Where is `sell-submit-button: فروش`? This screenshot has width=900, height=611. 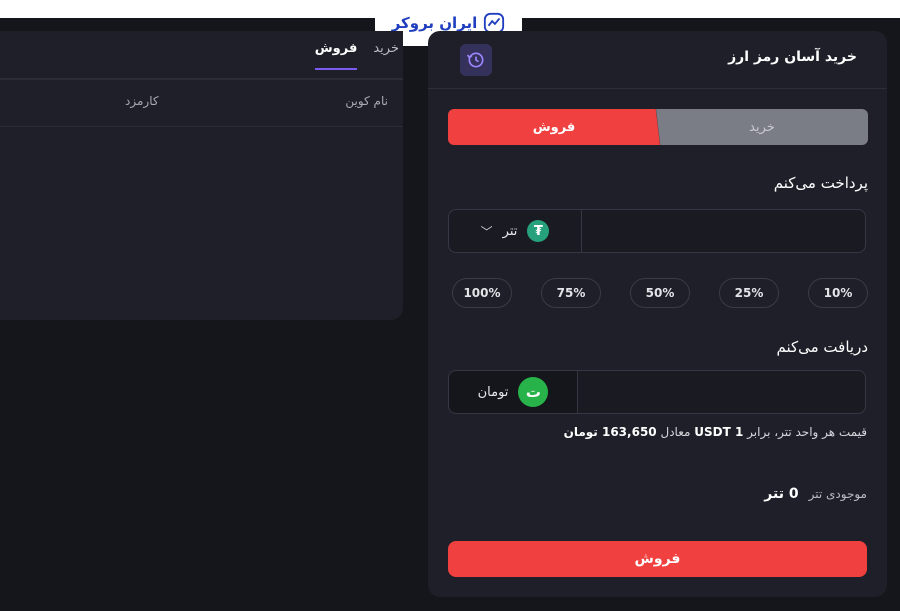
sell-submit-button: فروش is located at coordinates (657, 559).